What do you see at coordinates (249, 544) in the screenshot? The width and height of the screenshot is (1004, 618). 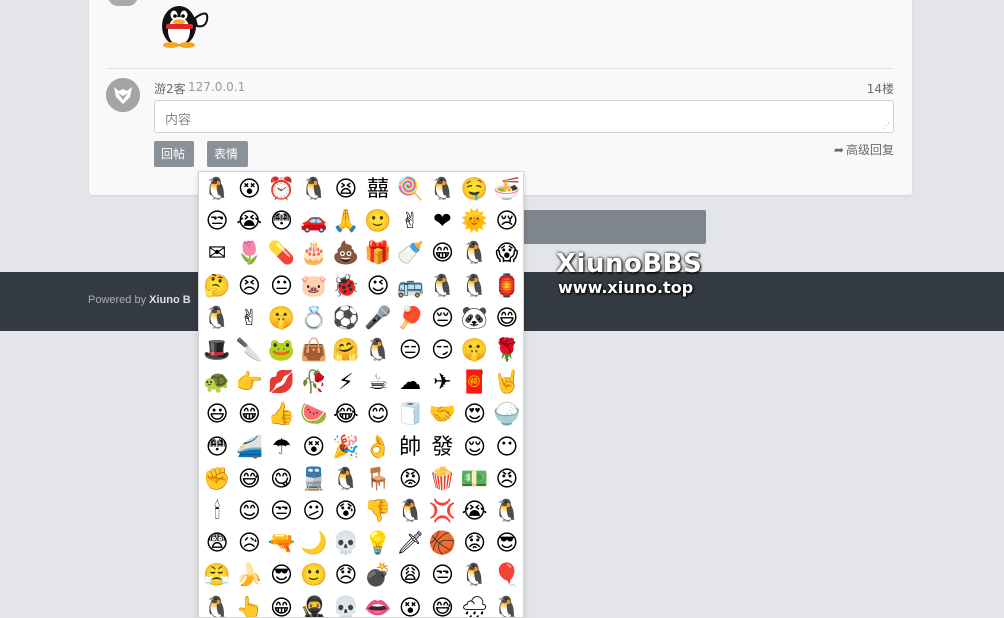 I see `emoji-item: 😥` at bounding box center [249, 544].